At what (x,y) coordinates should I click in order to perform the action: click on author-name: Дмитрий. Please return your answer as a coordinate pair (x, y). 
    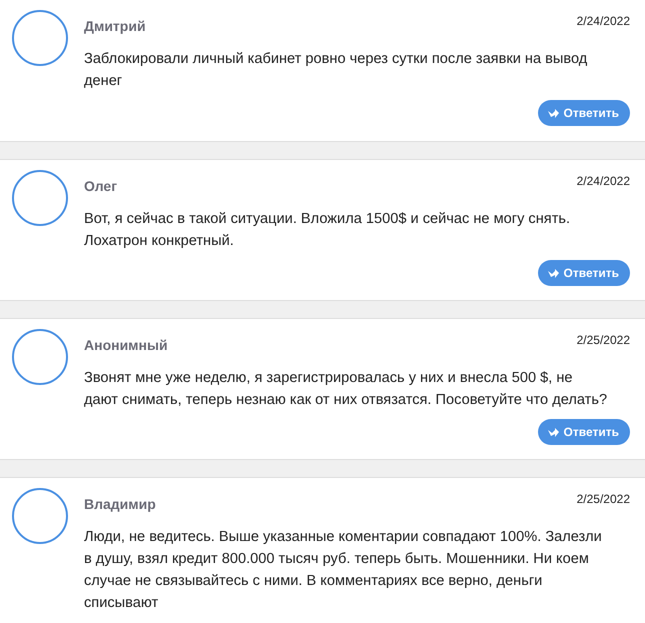
    Looking at the image, I should click on (115, 26).